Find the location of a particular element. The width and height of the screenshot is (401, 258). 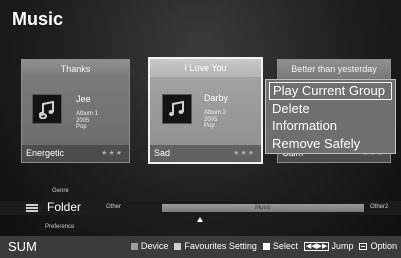

favourites-hint: Favourites Setting is located at coordinates (215, 246).